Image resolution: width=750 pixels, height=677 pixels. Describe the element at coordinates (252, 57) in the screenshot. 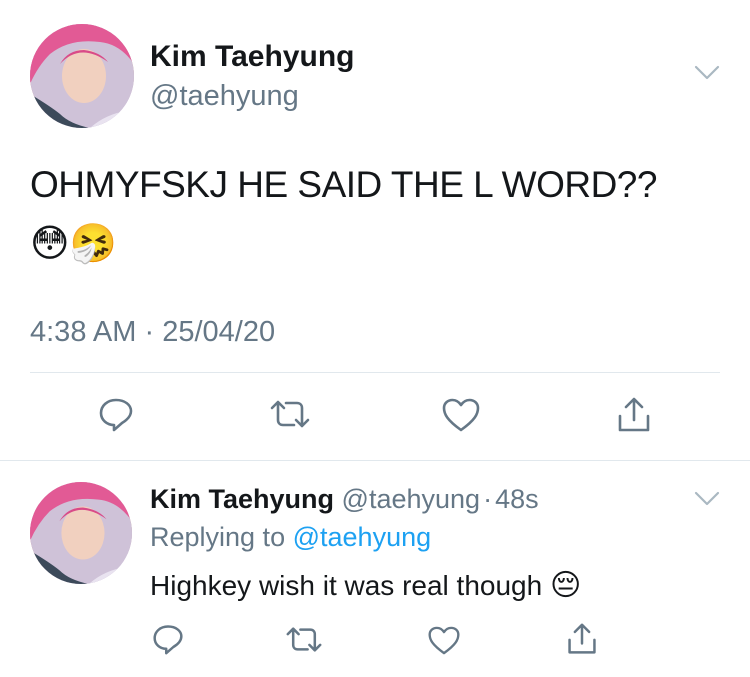

I see `author-name: Kim Taehyung` at that location.